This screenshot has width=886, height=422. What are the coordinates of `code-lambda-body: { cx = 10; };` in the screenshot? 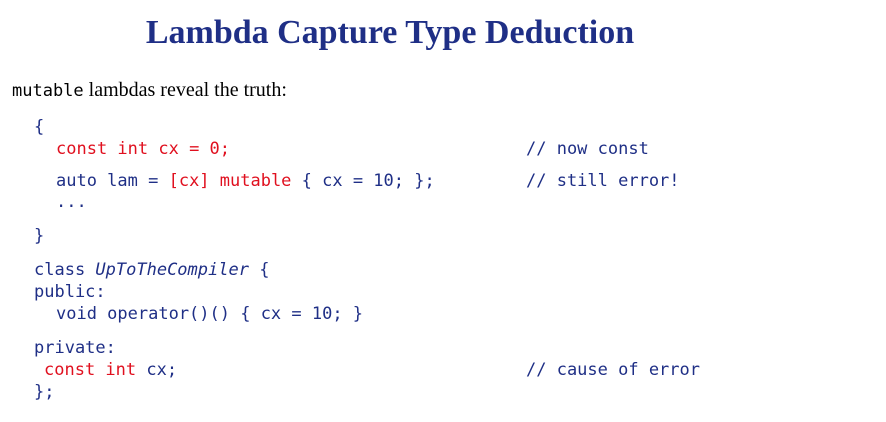 It's located at (363, 181).